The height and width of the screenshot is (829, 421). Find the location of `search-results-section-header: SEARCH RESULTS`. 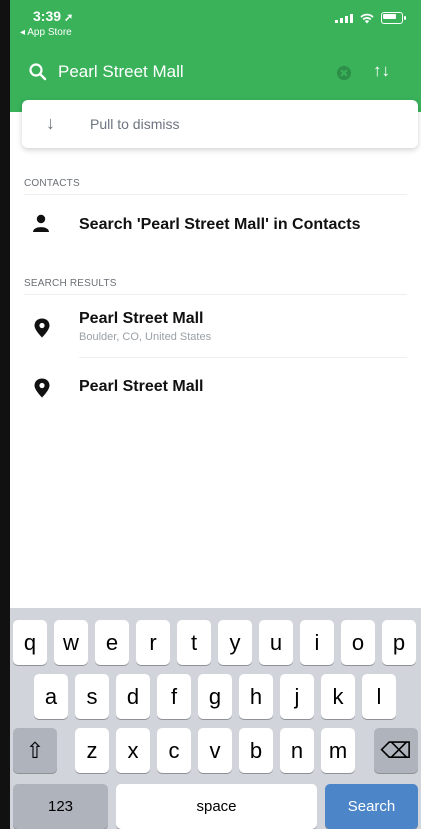

search-results-section-header: SEARCH RESULTS is located at coordinates (70, 283).